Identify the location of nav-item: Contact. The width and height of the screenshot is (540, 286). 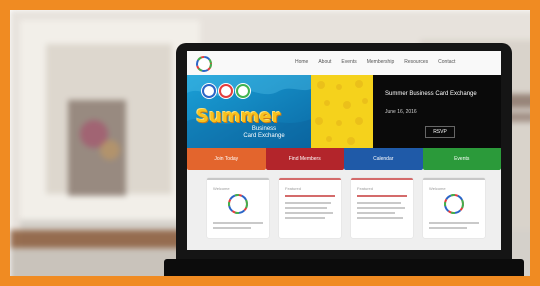
(446, 62).